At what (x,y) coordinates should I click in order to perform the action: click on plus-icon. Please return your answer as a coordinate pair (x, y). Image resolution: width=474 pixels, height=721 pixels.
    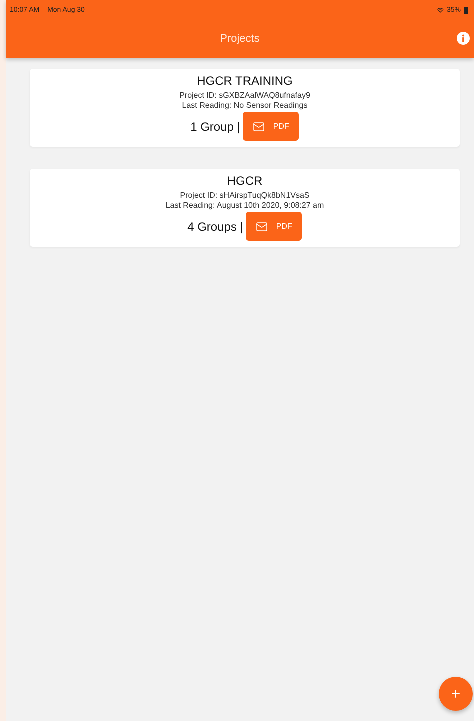
    Looking at the image, I should click on (456, 694).